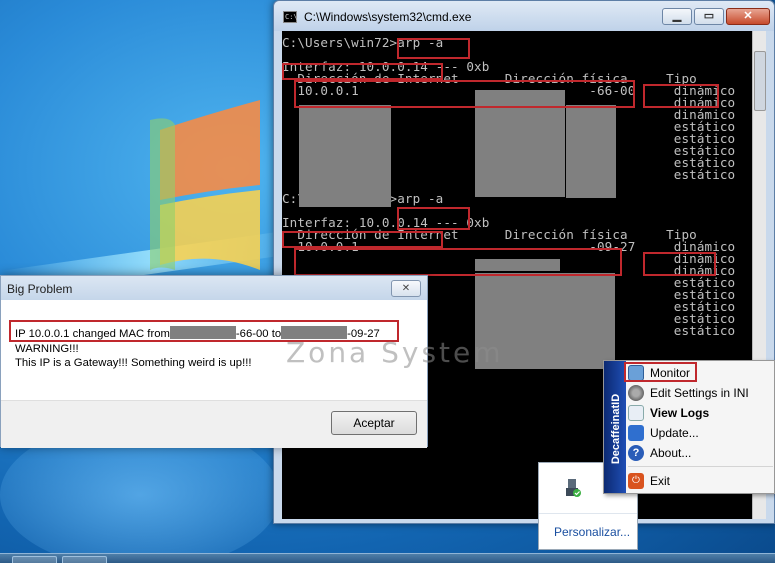 The height and width of the screenshot is (563, 775). What do you see at coordinates (40, 289) in the screenshot?
I see `dialog-title: Big Problem` at bounding box center [40, 289].